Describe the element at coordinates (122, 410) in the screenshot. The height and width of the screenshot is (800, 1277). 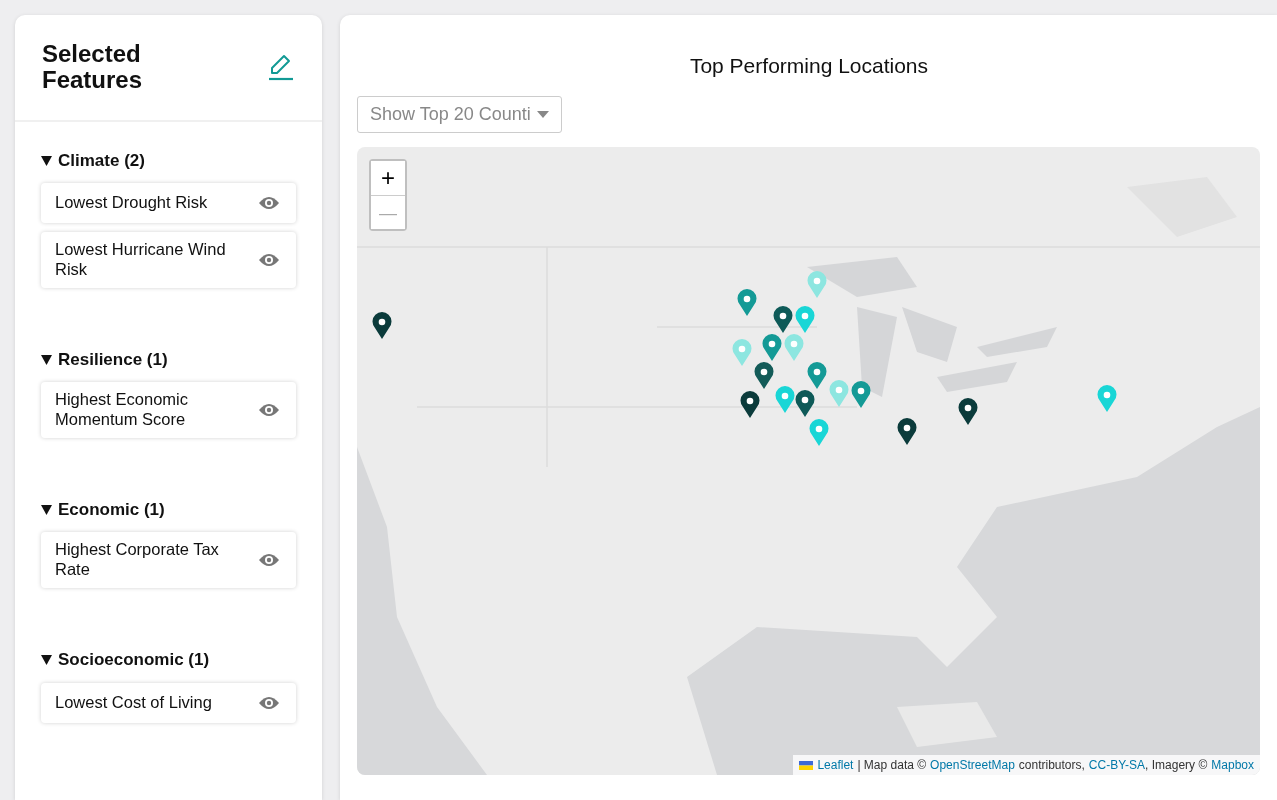
I see `feature-label: Highest Economic Momentum Score` at that location.